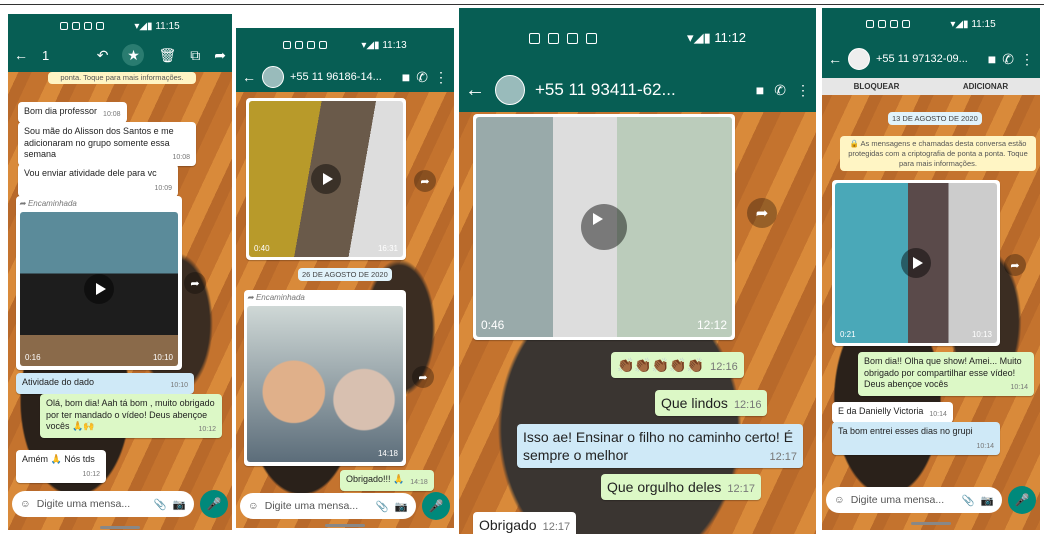 This screenshot has width=1044, height=534. Describe the element at coordinates (195, 55) in the screenshot. I see `copy-icon: ⧉` at that location.